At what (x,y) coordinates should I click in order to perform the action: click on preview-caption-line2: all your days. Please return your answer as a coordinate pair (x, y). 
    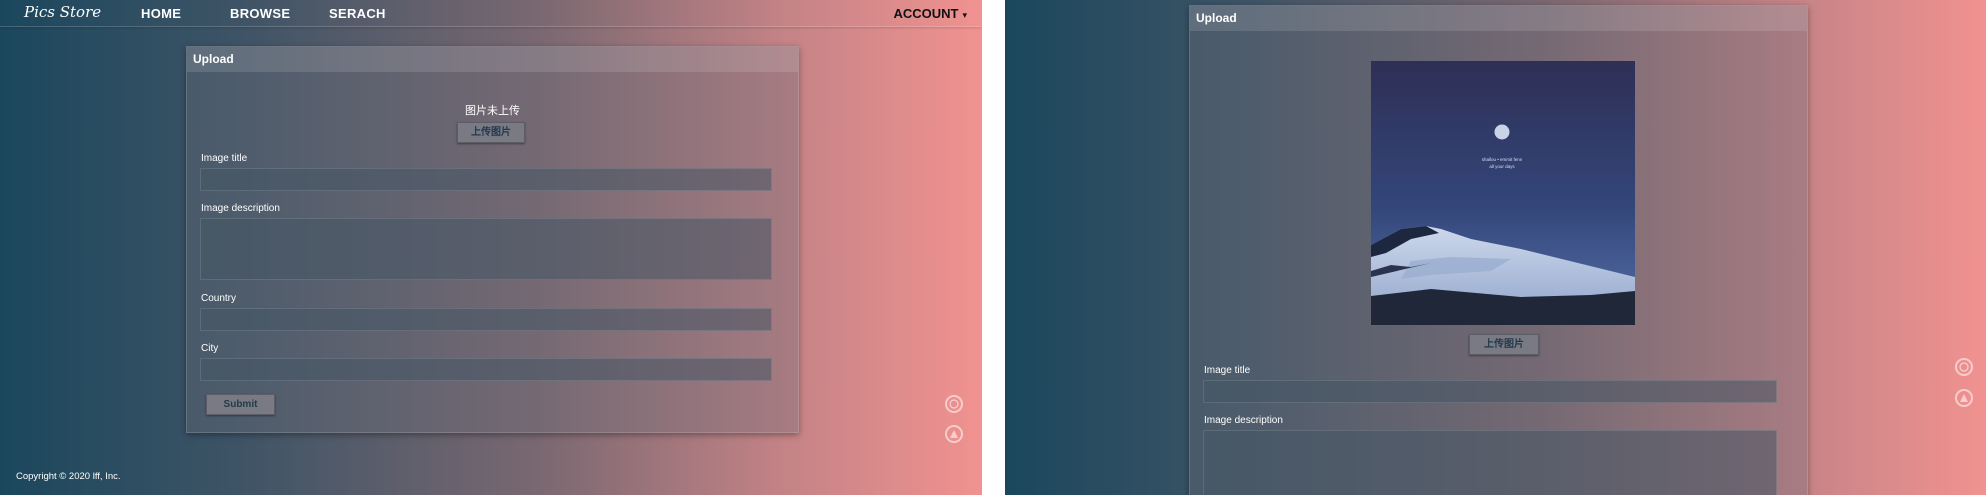
    Looking at the image, I should click on (1502, 166).